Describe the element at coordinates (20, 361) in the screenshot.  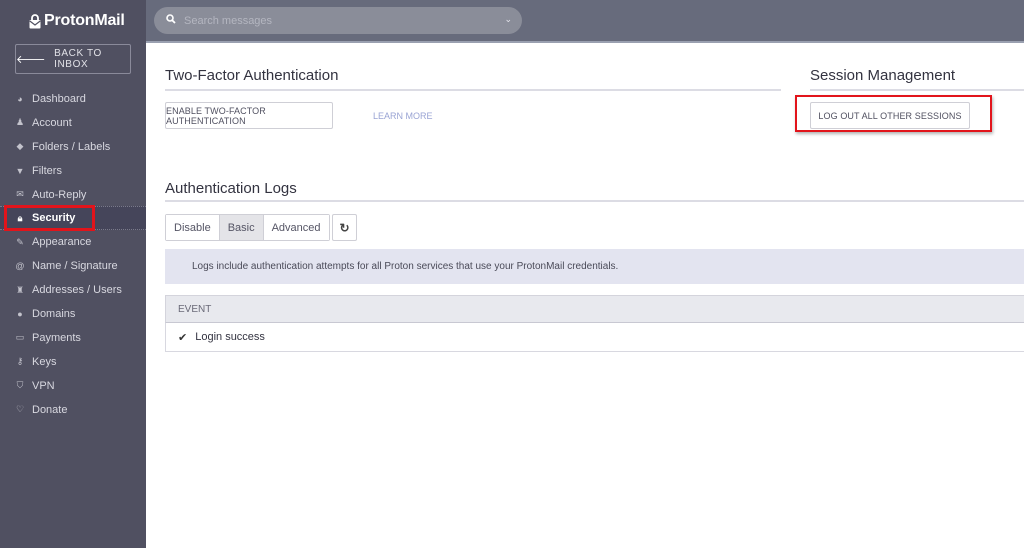
I see `key-icon: ⚷` at that location.